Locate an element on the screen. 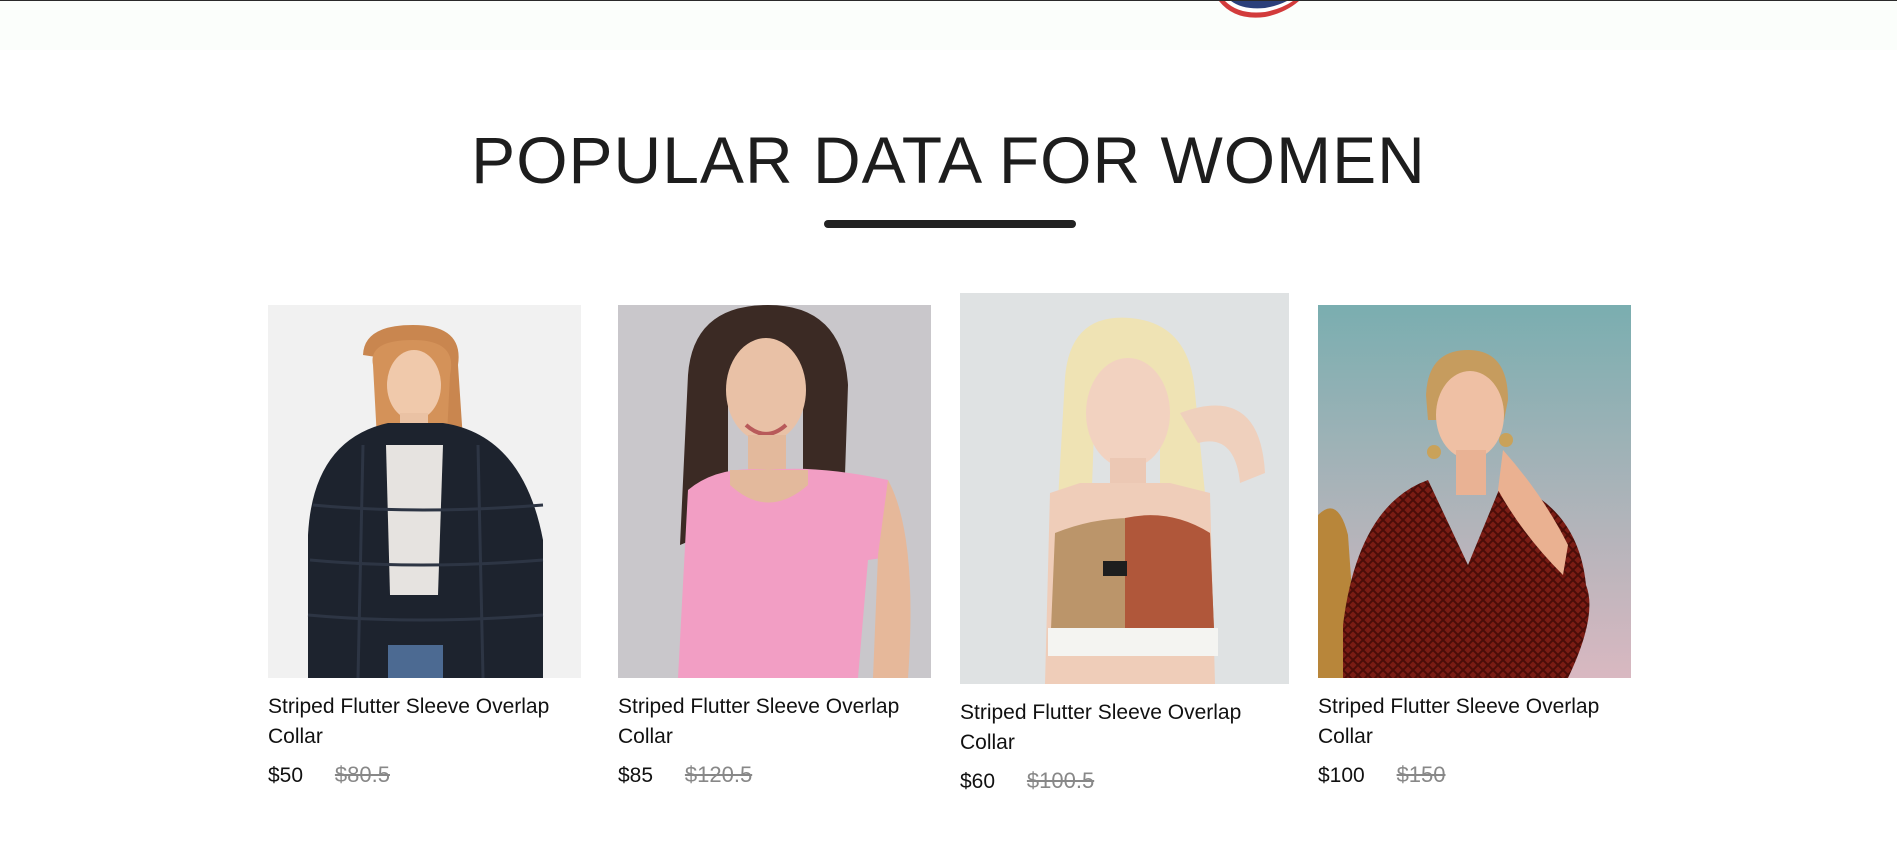 This screenshot has height=866, width=1897. model-pink-top-photo is located at coordinates (774, 491).